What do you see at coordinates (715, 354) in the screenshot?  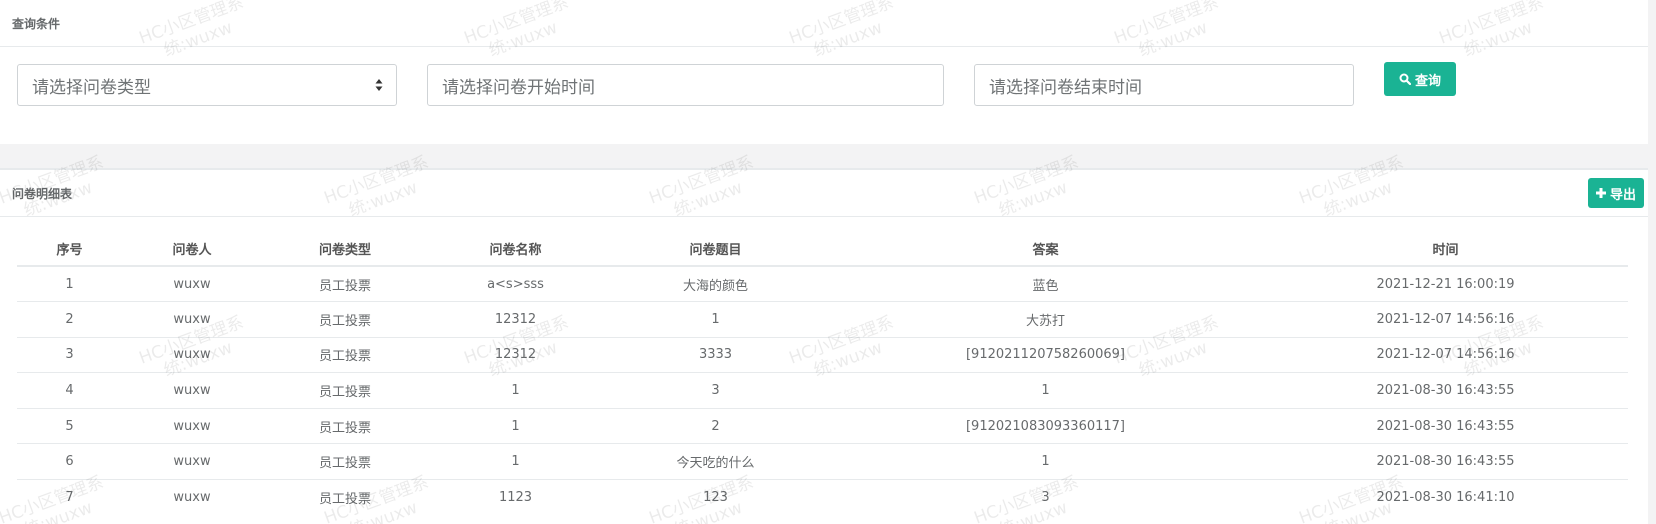 I see `table-cell: 3333` at bounding box center [715, 354].